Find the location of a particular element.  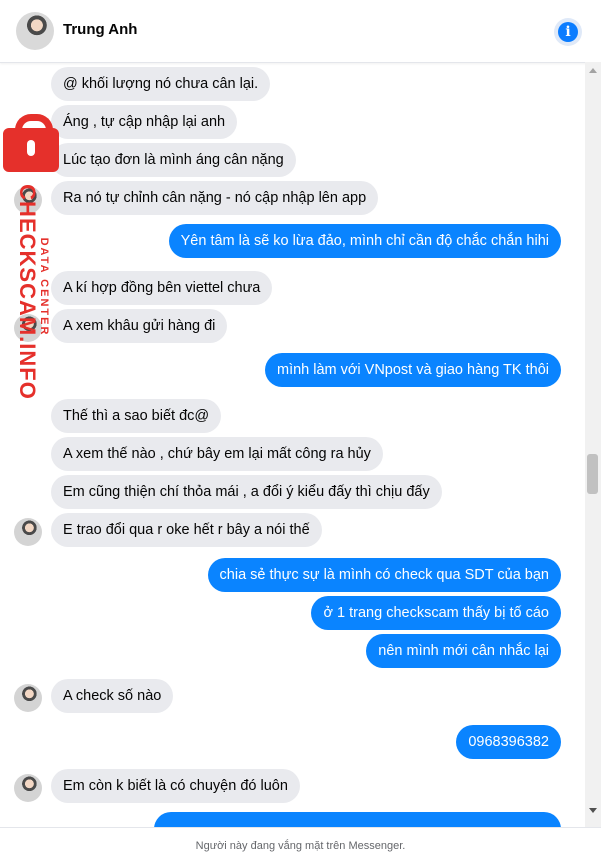

presence-footer: Người này đang vắng mặt trên Messenger. is located at coordinates (300, 845).